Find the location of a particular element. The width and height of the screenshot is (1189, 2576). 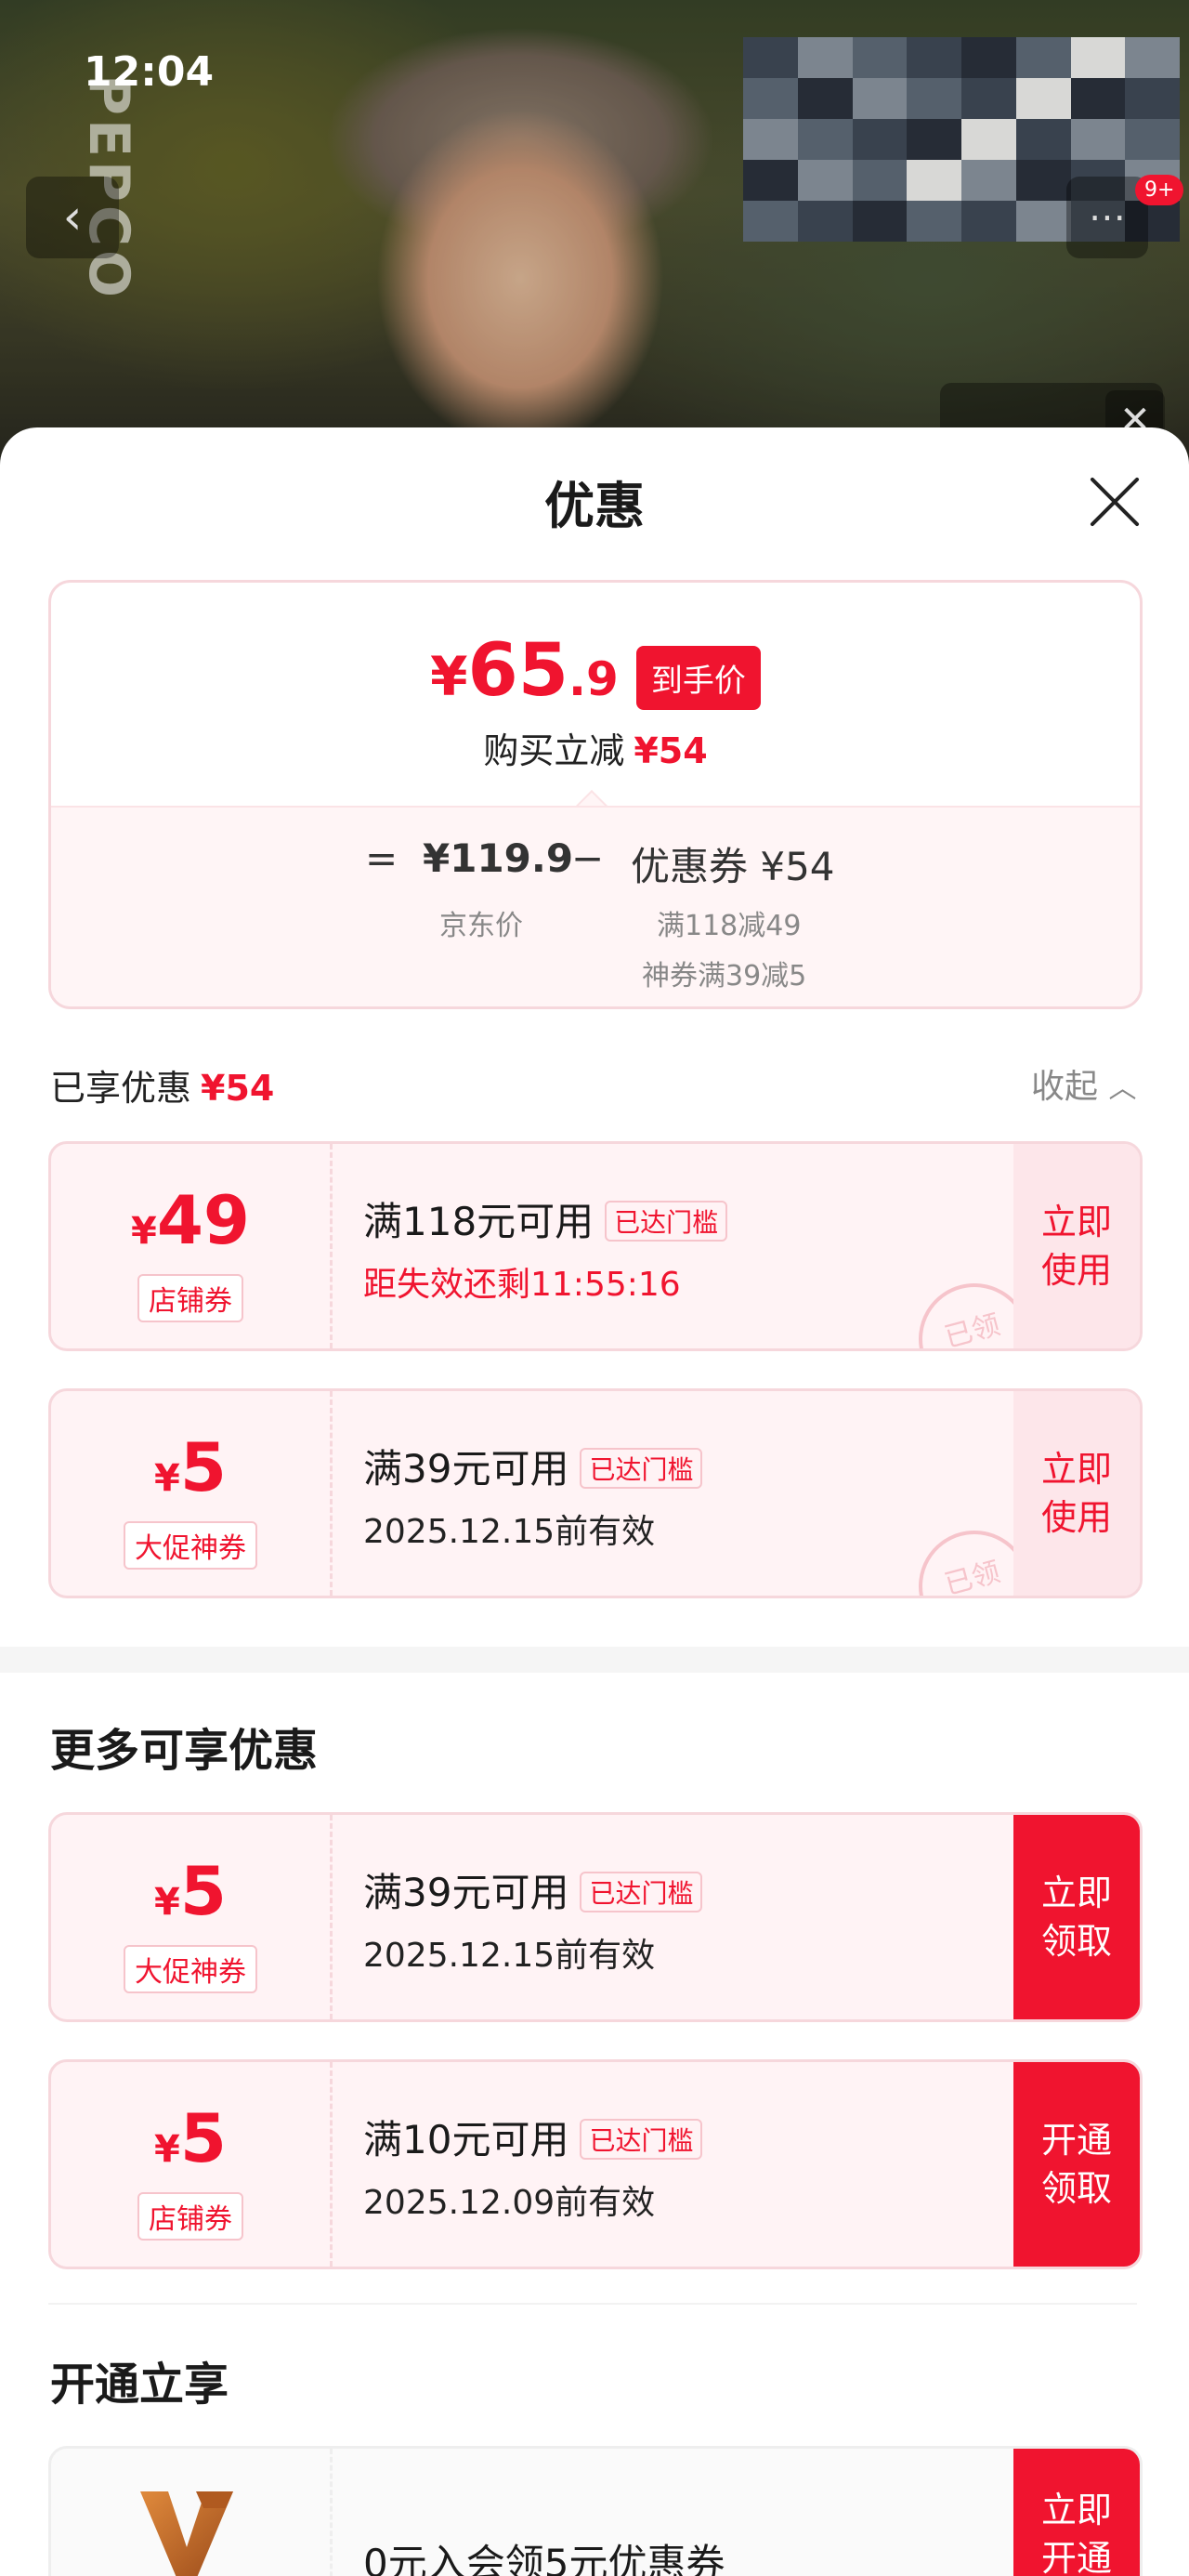

membership-offer-text: 0元入会领5元优惠券 is located at coordinates (544, 2558).